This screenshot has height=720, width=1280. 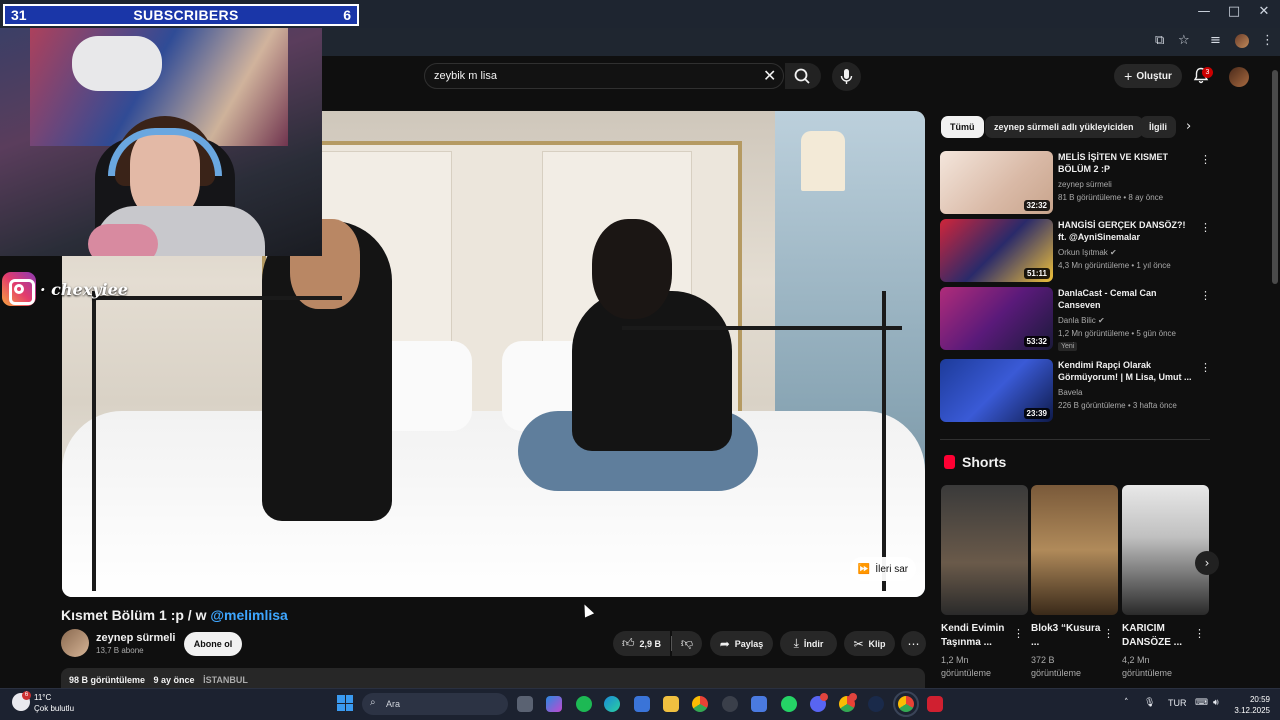 I want to click on taskbar-search-placeholder: Ara, so click(x=393, y=704).